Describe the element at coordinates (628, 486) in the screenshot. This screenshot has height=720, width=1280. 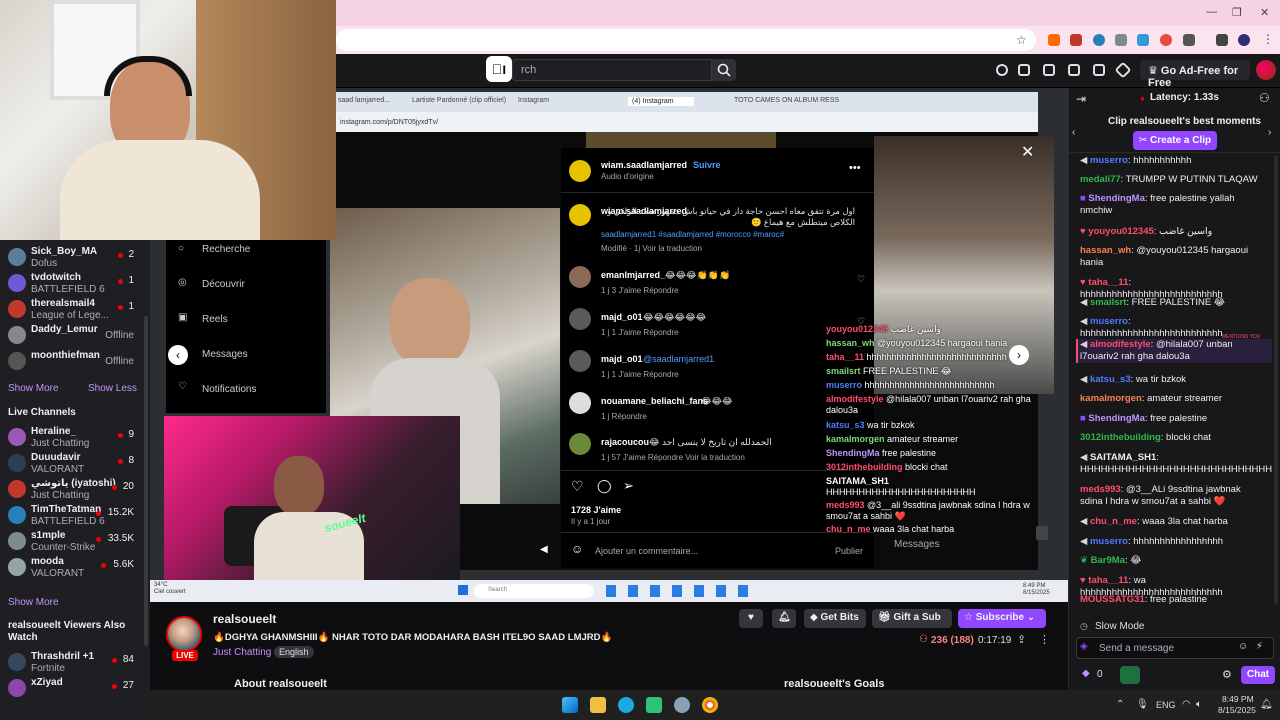
I see `share-icon: ➢` at that location.